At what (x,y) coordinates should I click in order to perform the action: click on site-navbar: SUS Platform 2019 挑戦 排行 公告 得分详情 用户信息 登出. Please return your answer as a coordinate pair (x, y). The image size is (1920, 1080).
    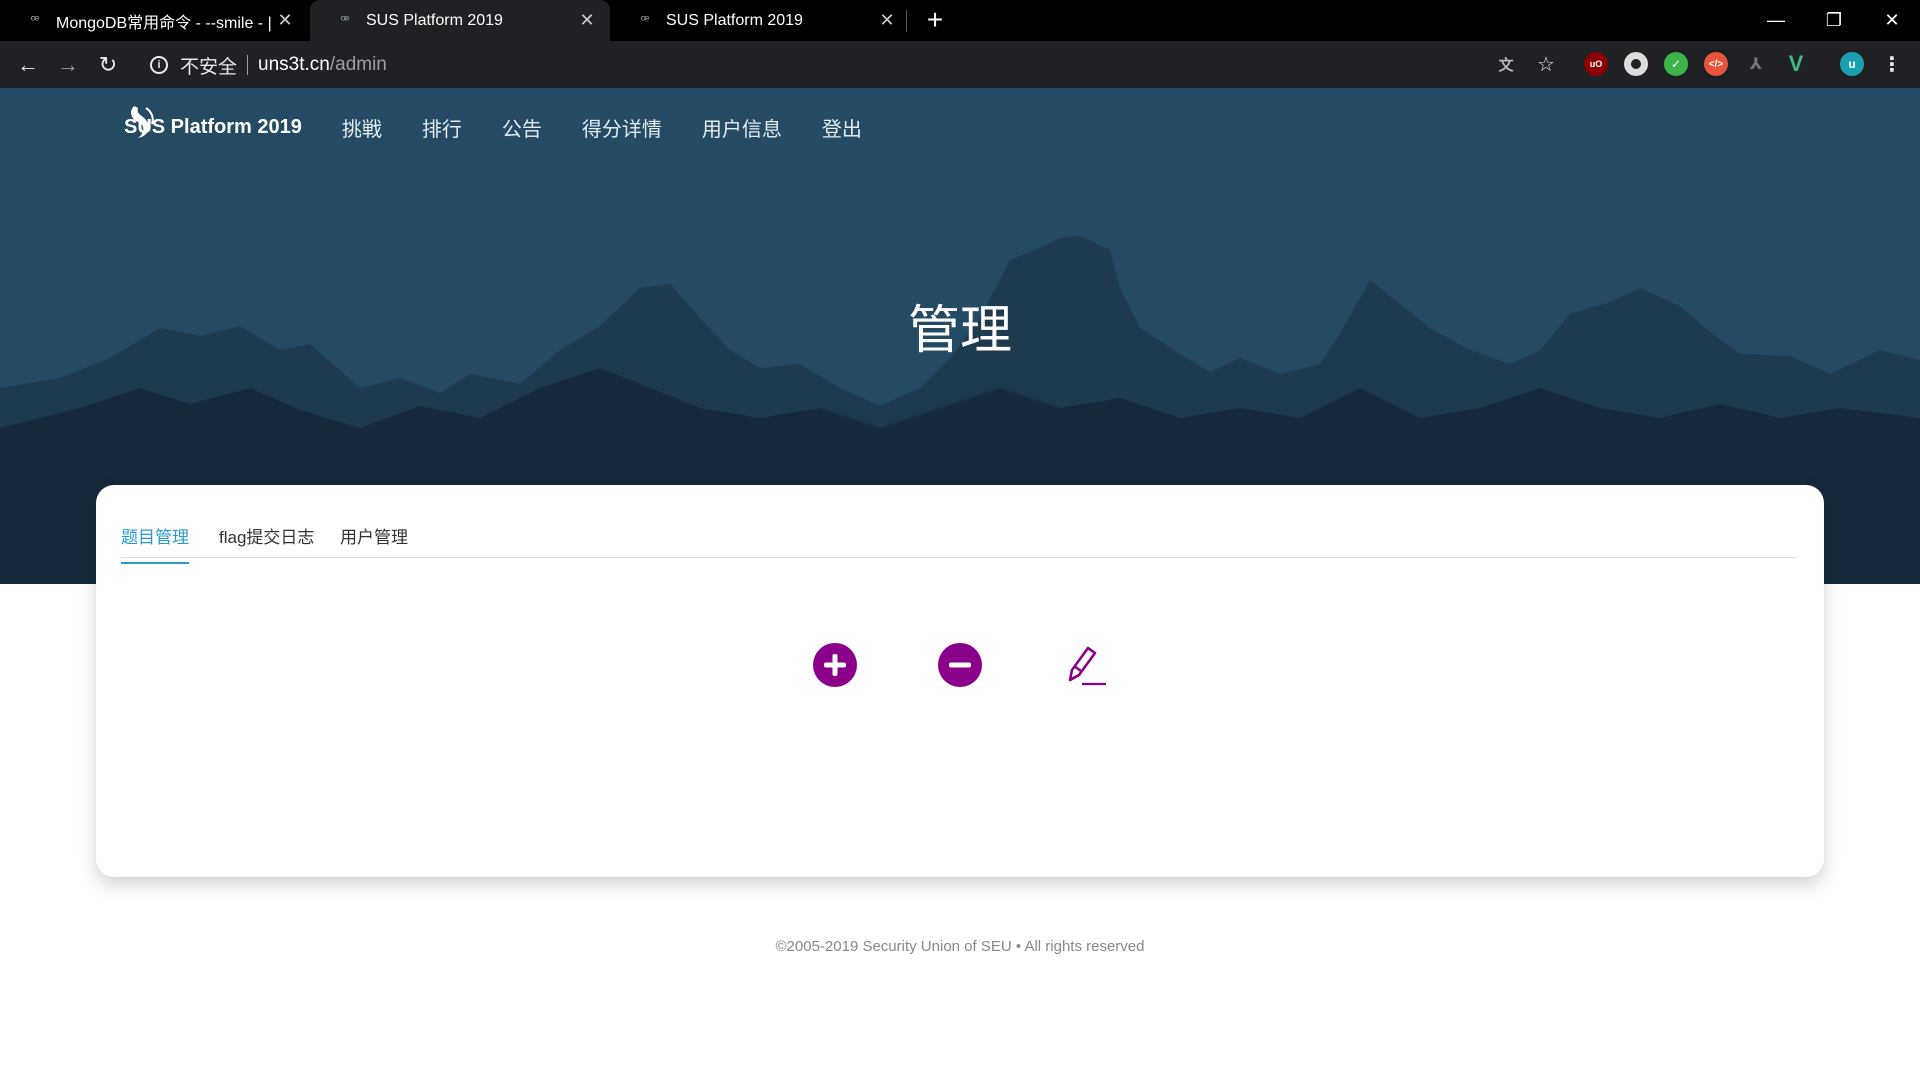
    Looking at the image, I should click on (513, 127).